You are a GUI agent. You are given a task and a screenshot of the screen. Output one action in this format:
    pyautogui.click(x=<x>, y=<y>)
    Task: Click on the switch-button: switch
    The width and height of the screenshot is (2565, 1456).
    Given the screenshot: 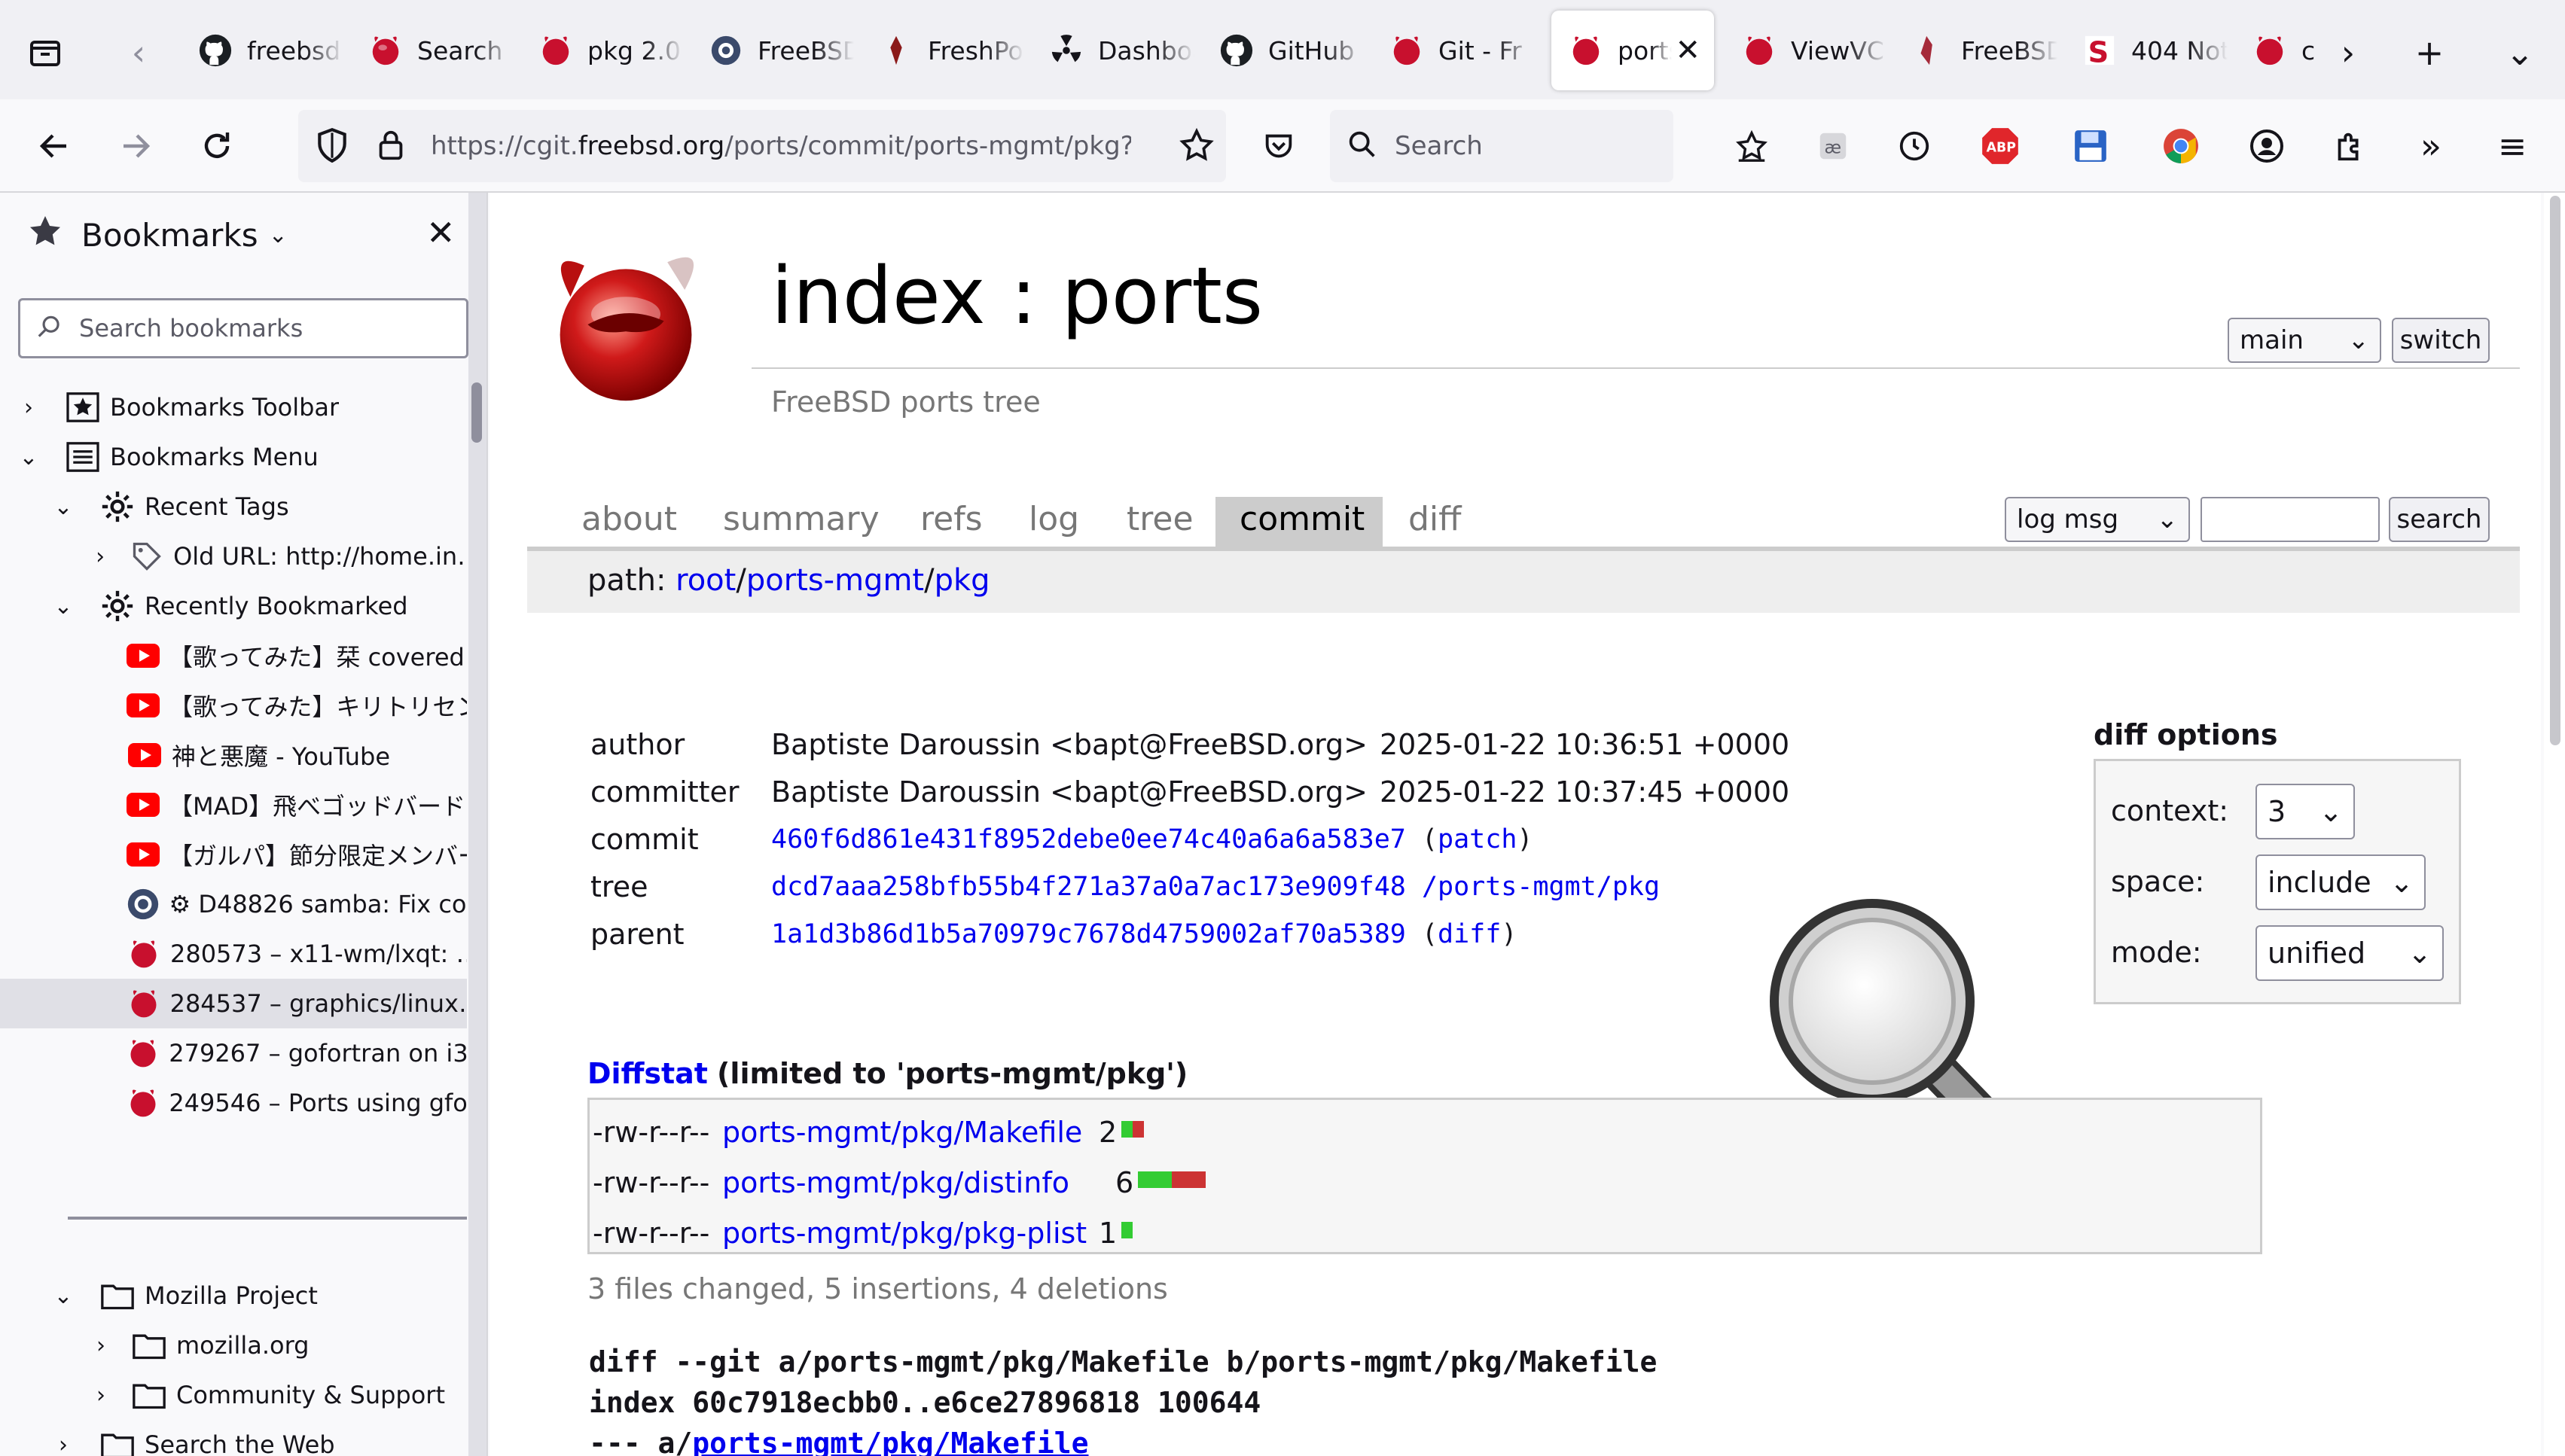 What is the action you would take?
    pyautogui.click(x=2441, y=340)
    